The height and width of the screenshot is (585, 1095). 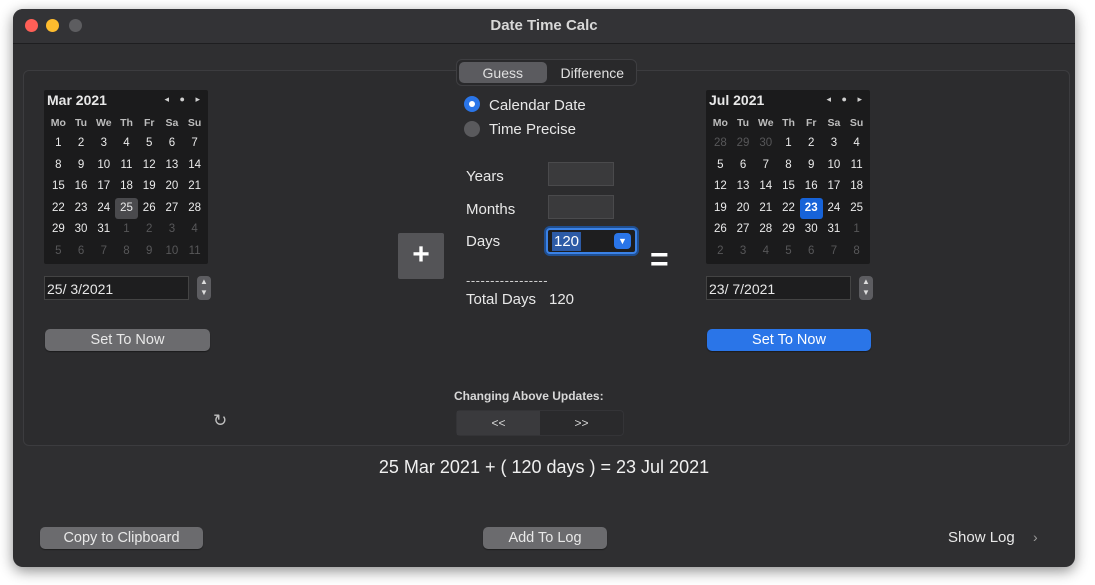 I want to click on end-day-cell: 31, so click(x=834, y=230).